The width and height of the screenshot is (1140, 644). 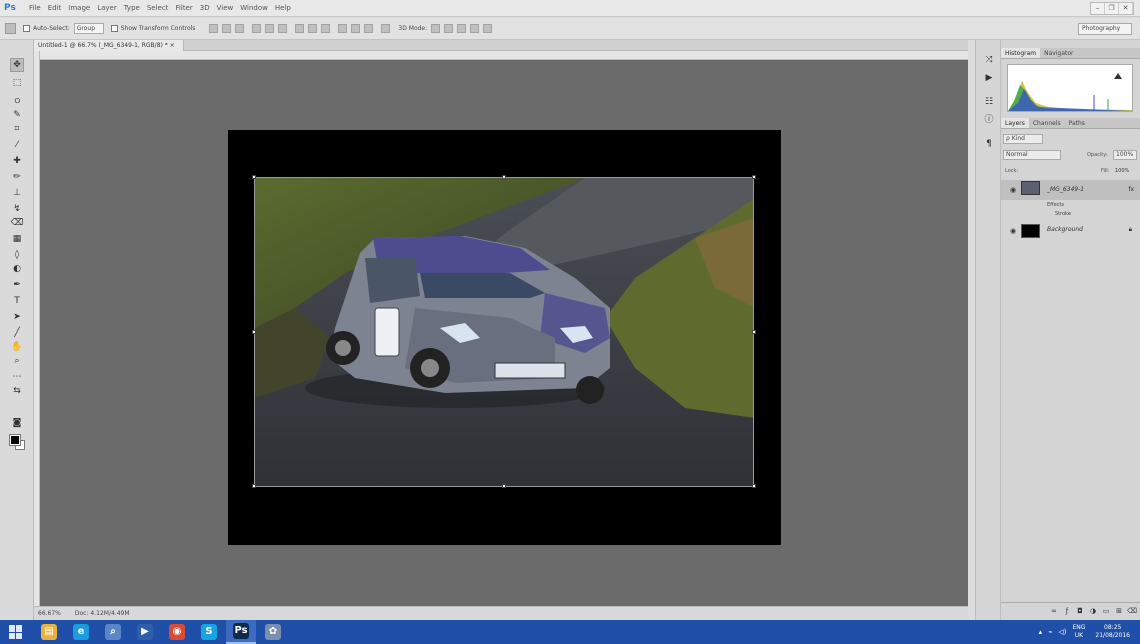 I want to click on transform-handle-bc, so click(x=504, y=486).